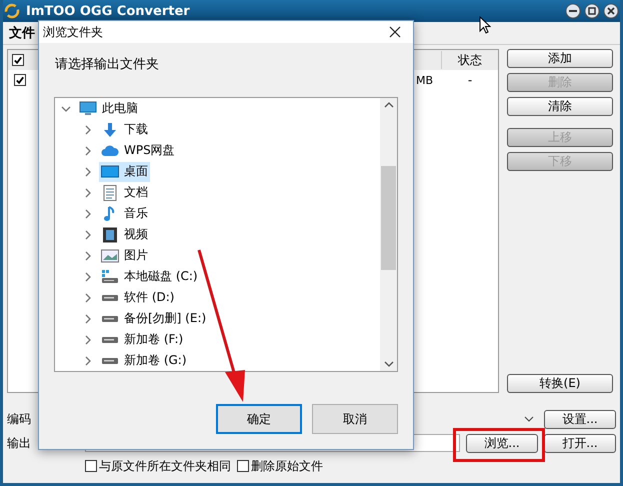 The image size is (623, 486). I want to click on field-label: 输出, so click(19, 443).